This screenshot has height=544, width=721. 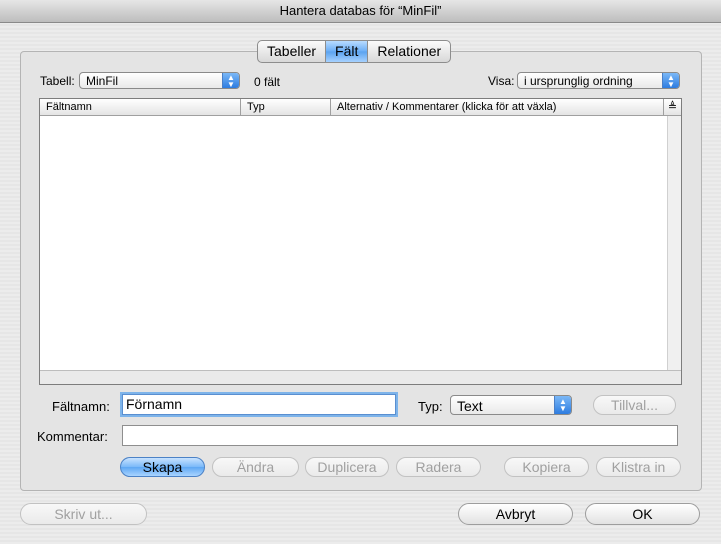 I want to click on field-name-input: Förnamn, so click(x=259, y=404).